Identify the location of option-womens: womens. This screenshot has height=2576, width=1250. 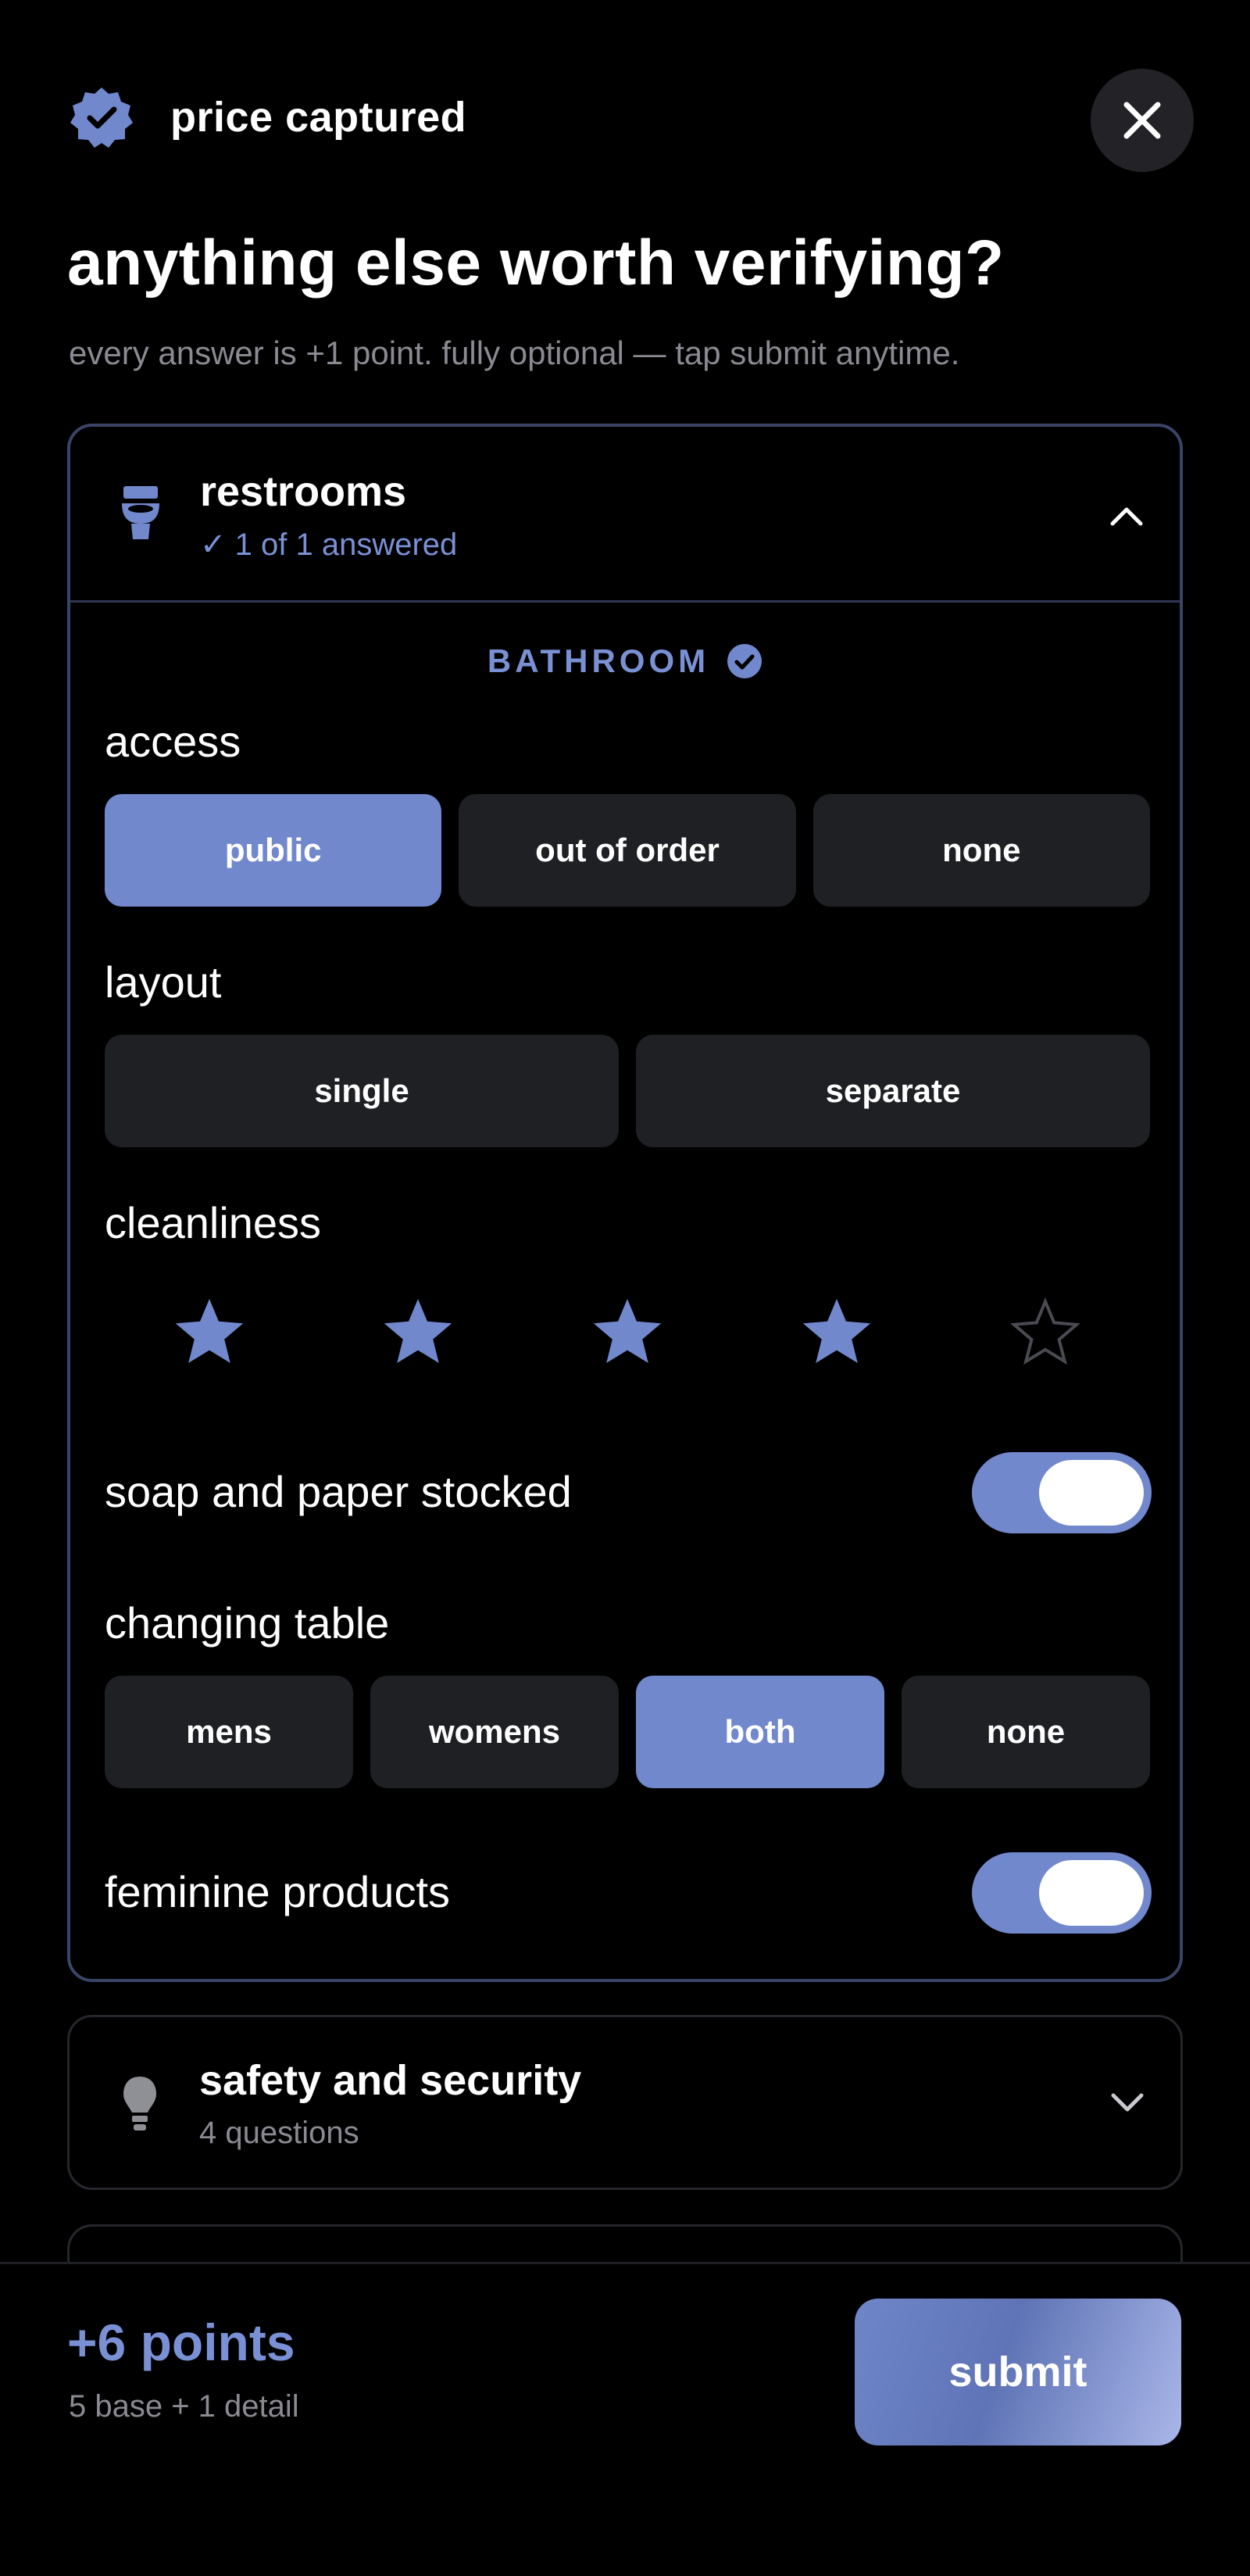
(494, 1732).